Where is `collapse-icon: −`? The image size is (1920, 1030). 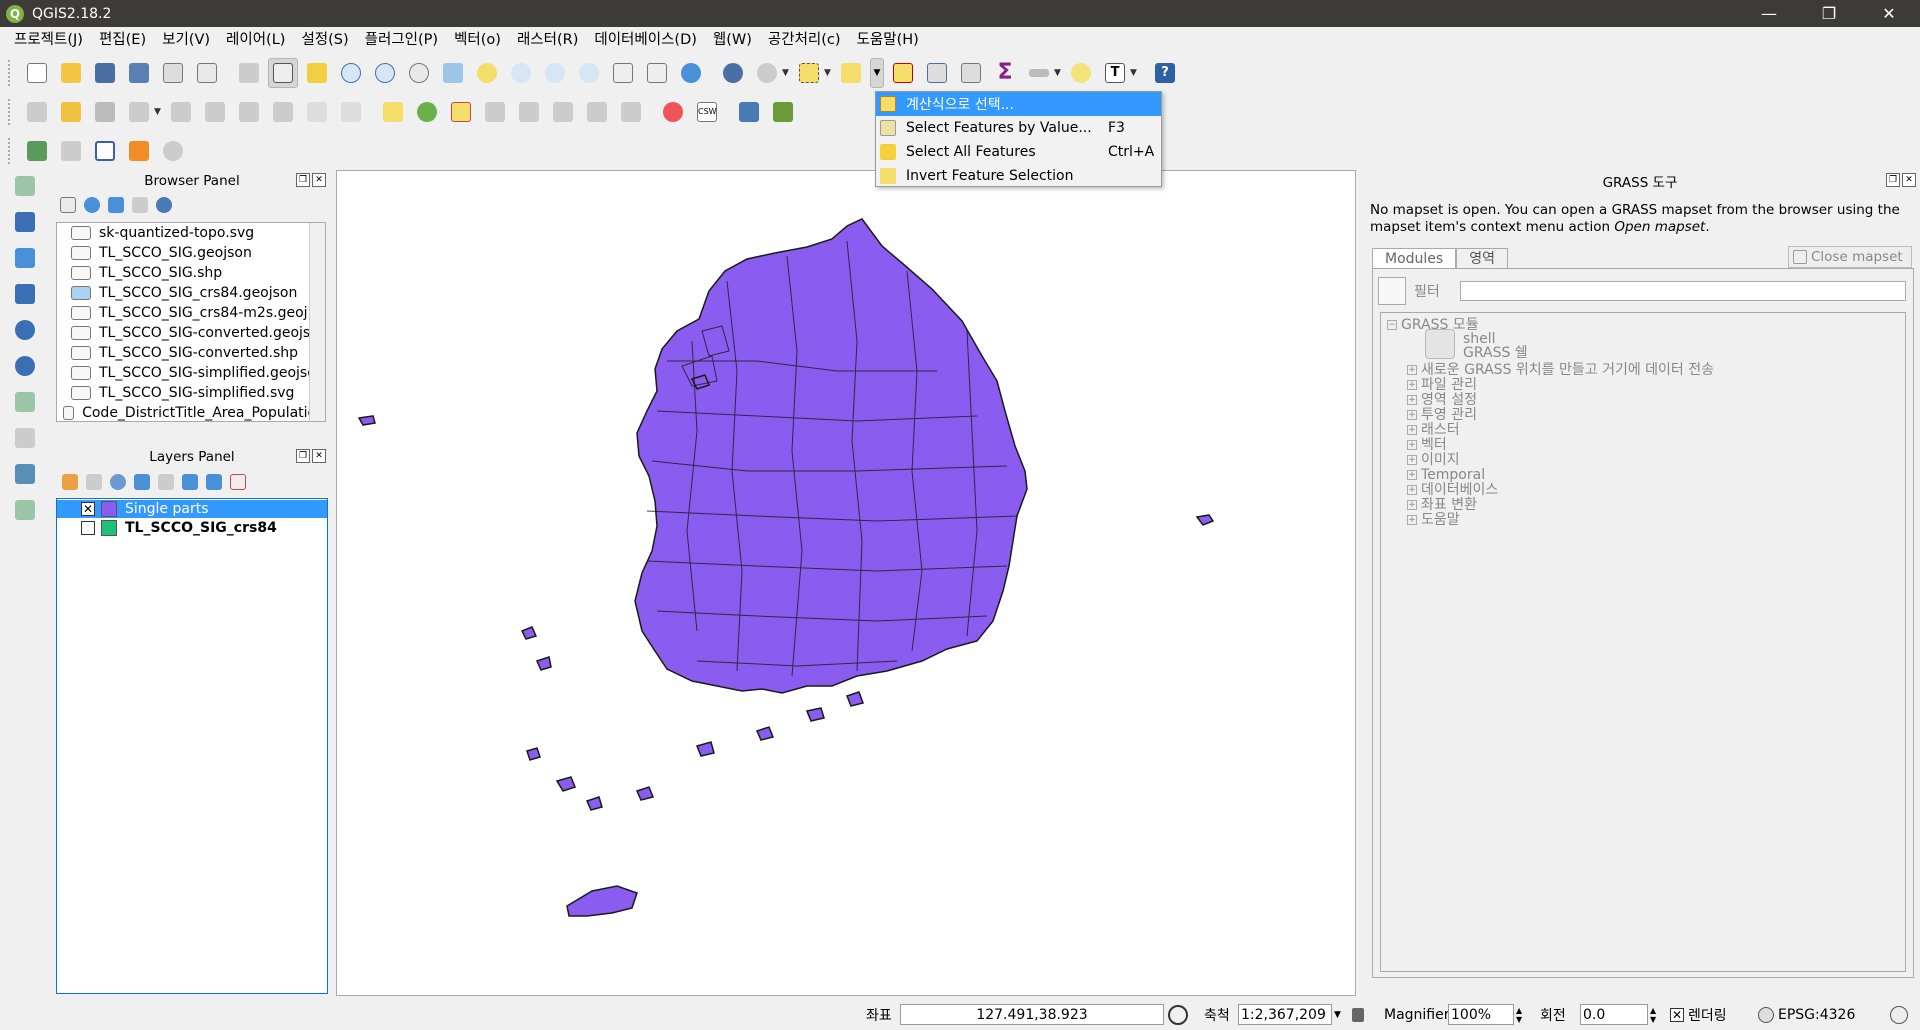
collapse-icon: − is located at coordinates (1392, 325).